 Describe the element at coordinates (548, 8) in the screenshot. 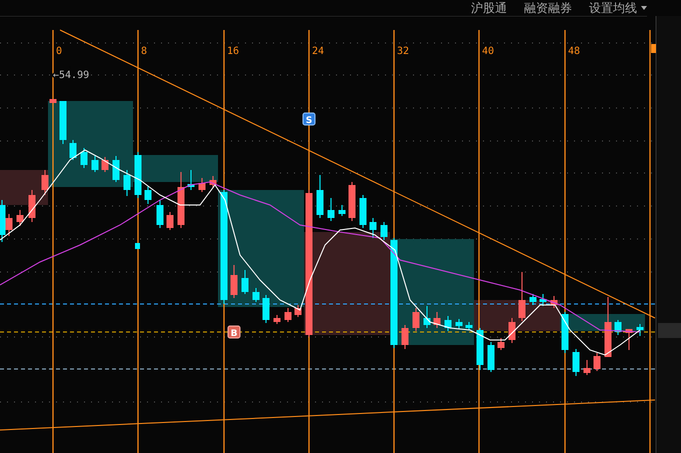

I see `menu-item: 融资融券` at that location.